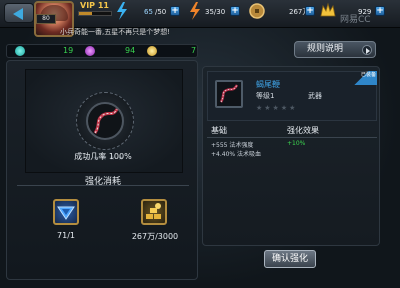 This screenshot has height=288, width=400. Describe the element at coordinates (236, 154) in the screenshot. I see `attr-row-base: +4.40% 法术吸血` at that location.